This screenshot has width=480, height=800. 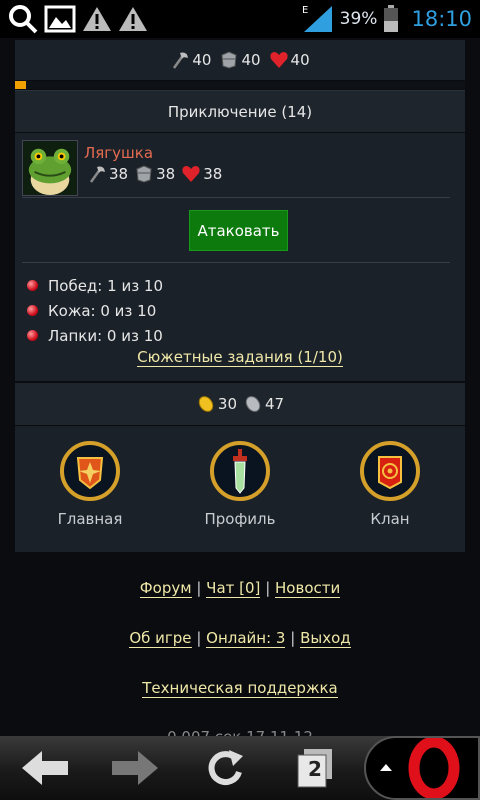 I want to click on armor-stat: 40, so click(x=240, y=60).